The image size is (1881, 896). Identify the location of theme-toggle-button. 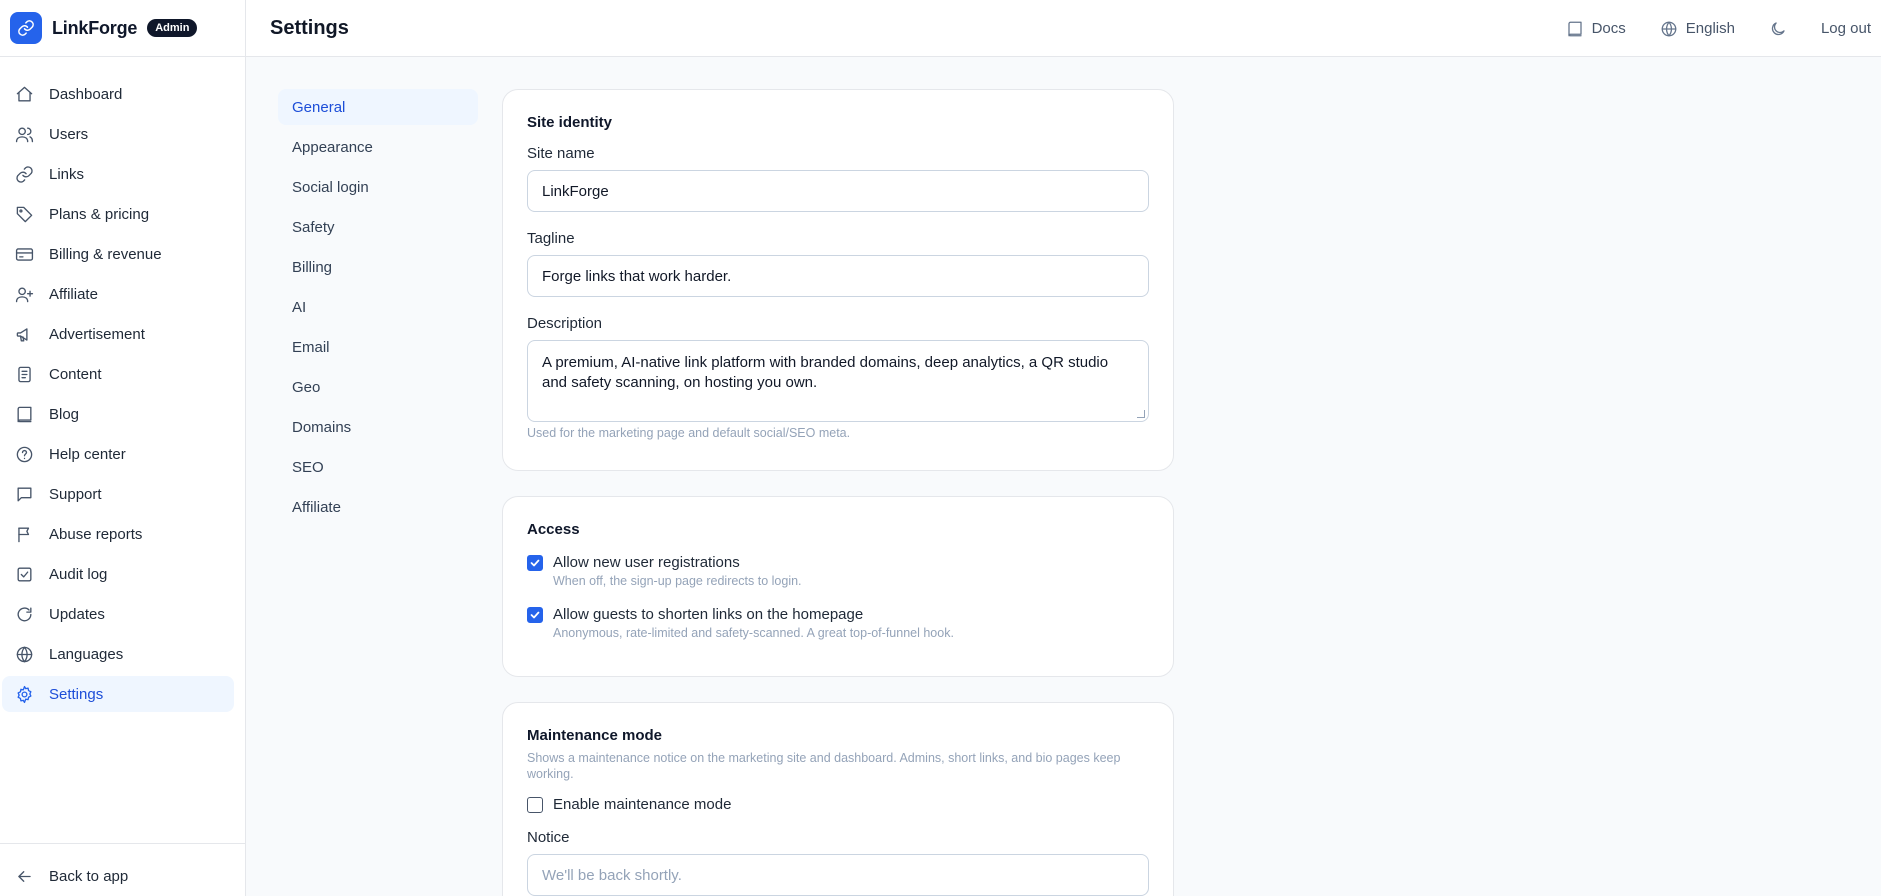
(1778, 29).